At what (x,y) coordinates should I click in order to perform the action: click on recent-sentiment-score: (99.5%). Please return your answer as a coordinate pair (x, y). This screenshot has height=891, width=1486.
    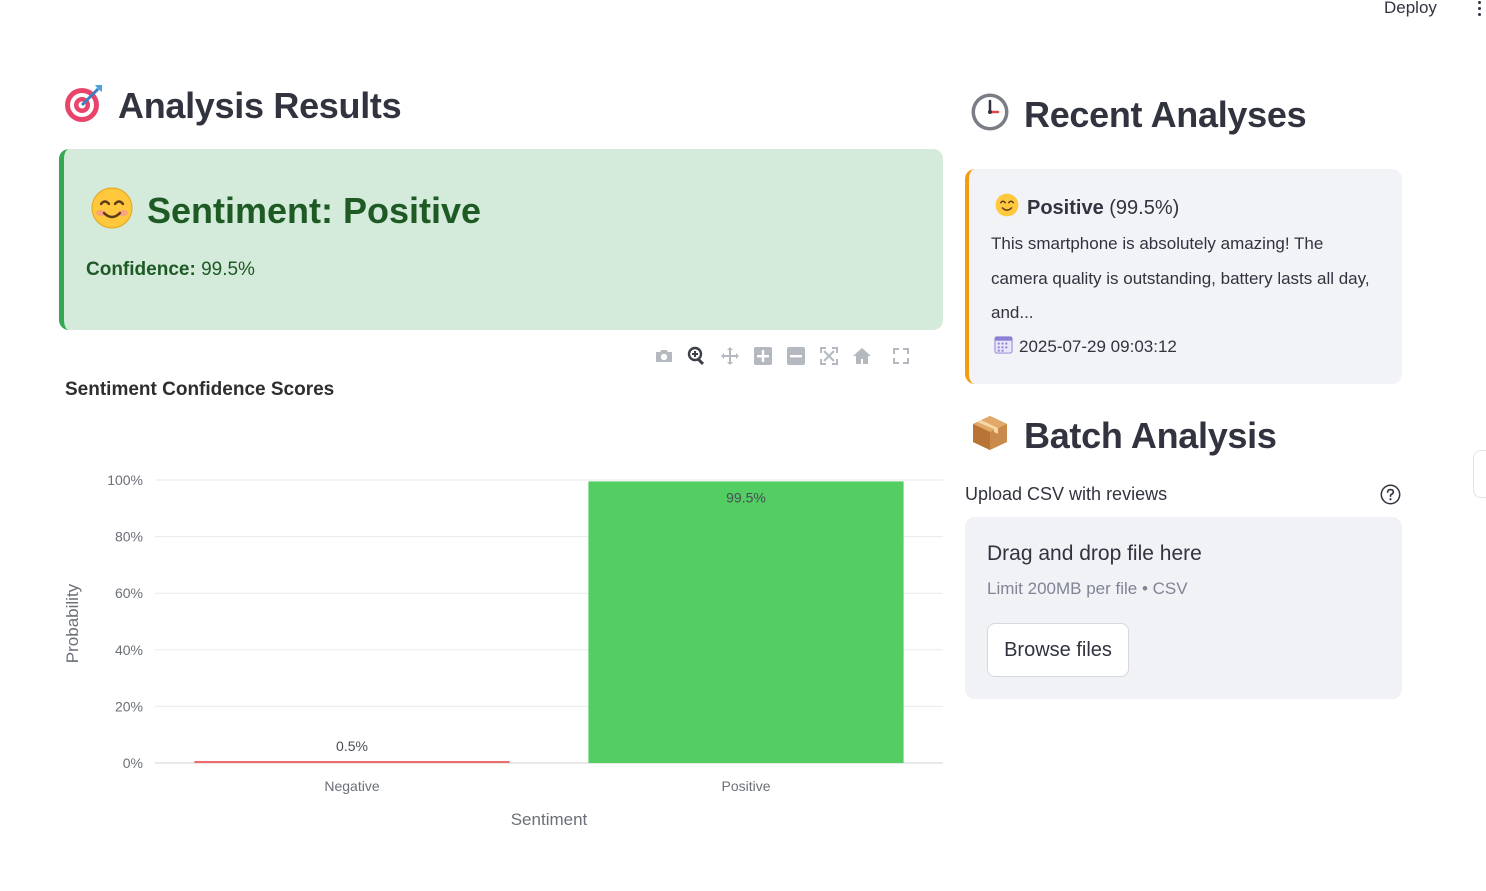
    Looking at the image, I should click on (1144, 207).